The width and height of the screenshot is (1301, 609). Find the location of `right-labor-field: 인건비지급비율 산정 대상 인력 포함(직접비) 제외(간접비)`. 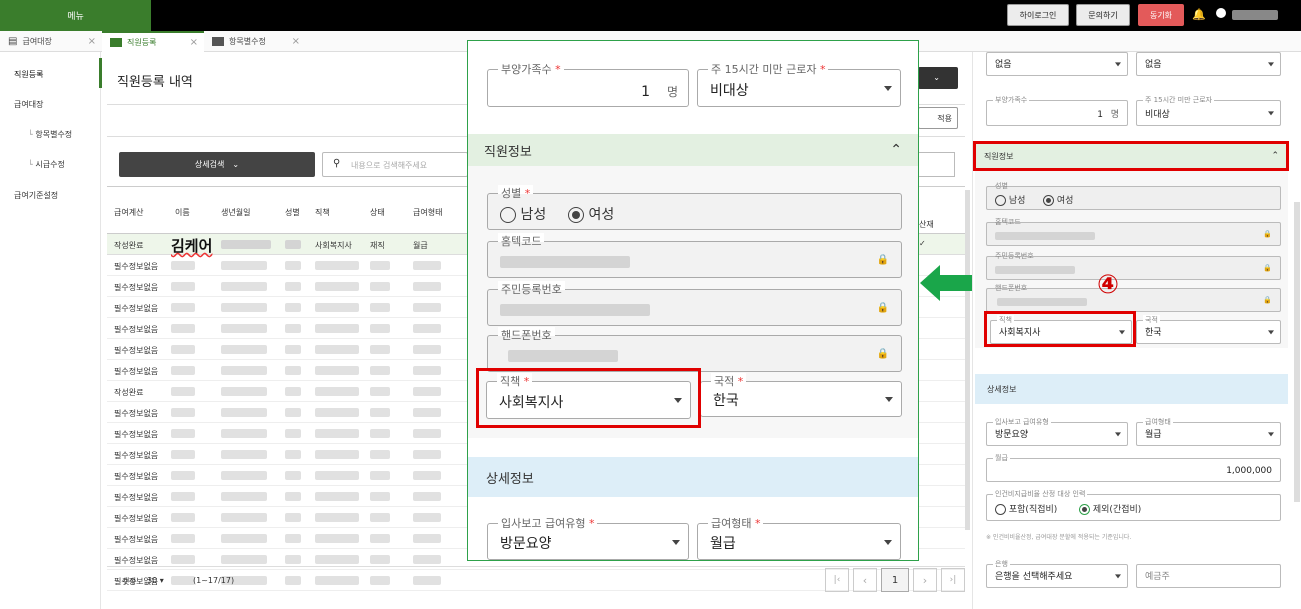

right-labor-field: 인건비지급비율 산정 대상 인력 포함(직접비) 제외(간접비) is located at coordinates (1133, 505).